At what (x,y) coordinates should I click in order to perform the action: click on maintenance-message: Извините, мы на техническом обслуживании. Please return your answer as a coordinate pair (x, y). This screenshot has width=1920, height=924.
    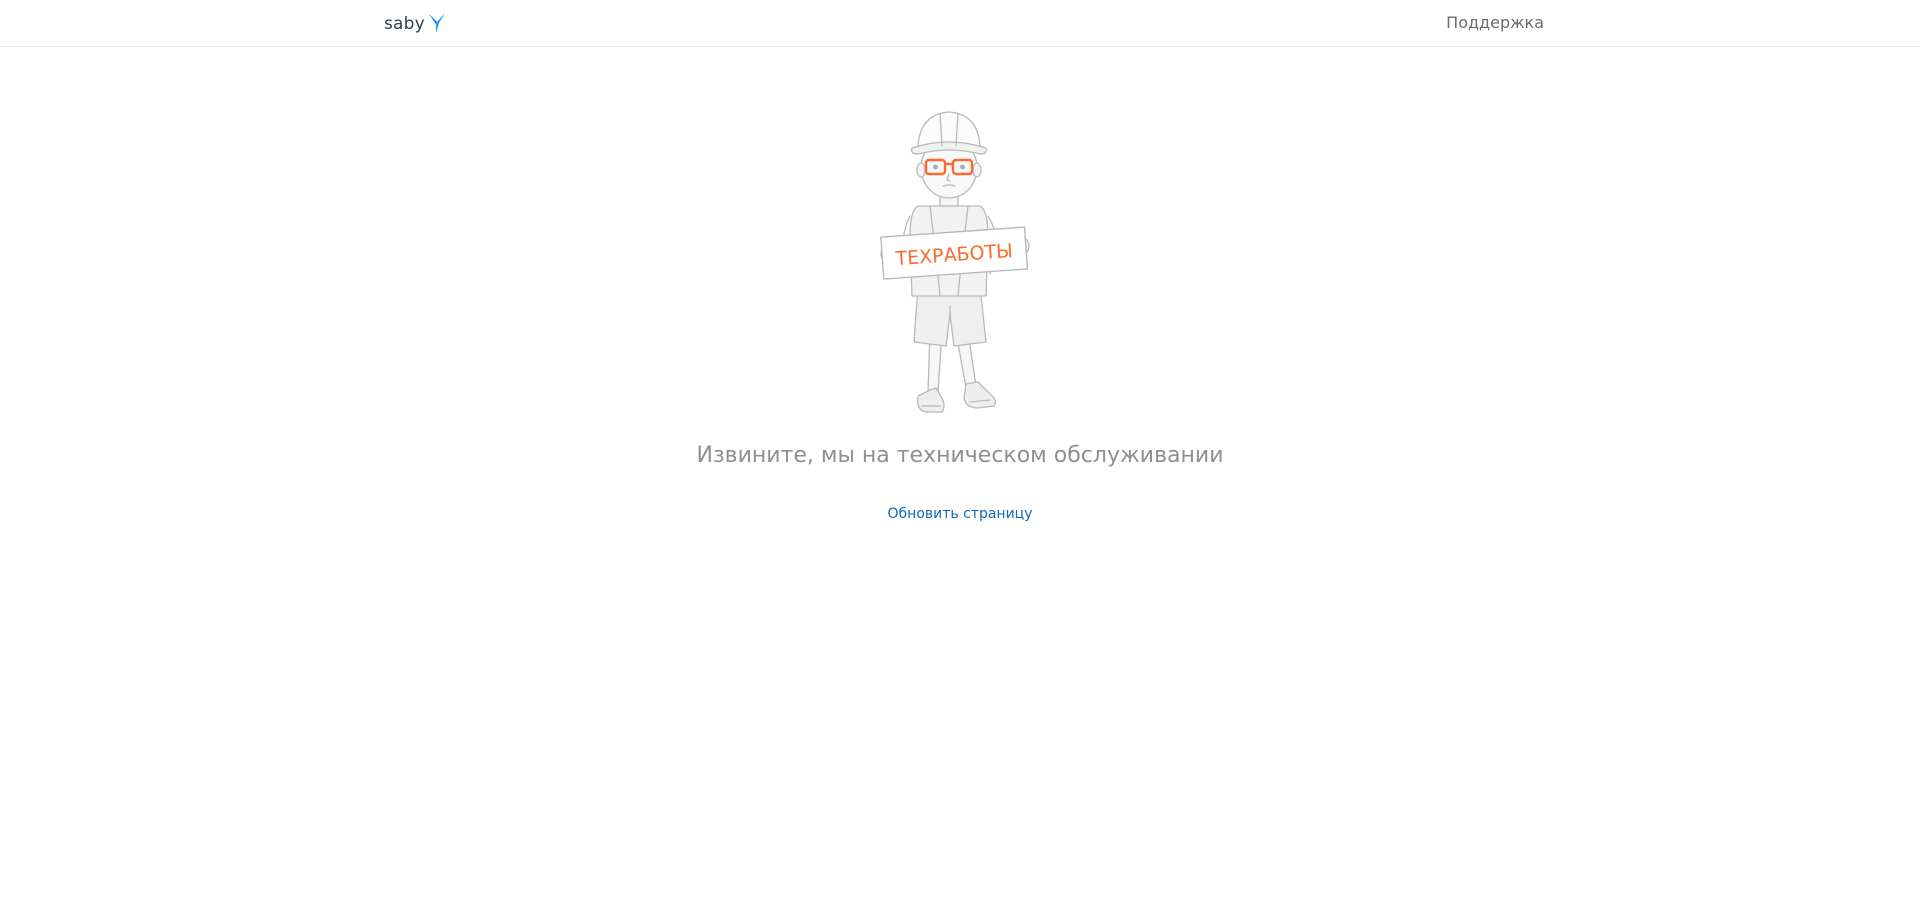
    Looking at the image, I should click on (960, 455).